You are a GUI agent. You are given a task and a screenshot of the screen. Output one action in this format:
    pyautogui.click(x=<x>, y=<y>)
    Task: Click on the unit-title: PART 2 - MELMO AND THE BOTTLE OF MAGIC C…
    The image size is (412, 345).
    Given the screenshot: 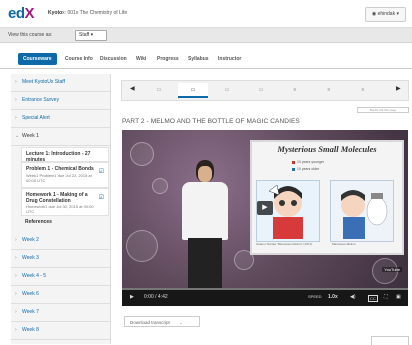 What is the action you would take?
    pyautogui.click(x=211, y=121)
    